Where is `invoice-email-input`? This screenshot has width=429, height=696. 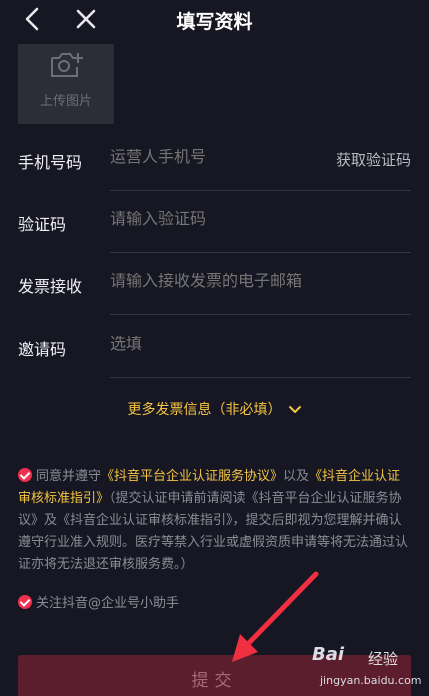 invoice-email-input is located at coordinates (260, 282).